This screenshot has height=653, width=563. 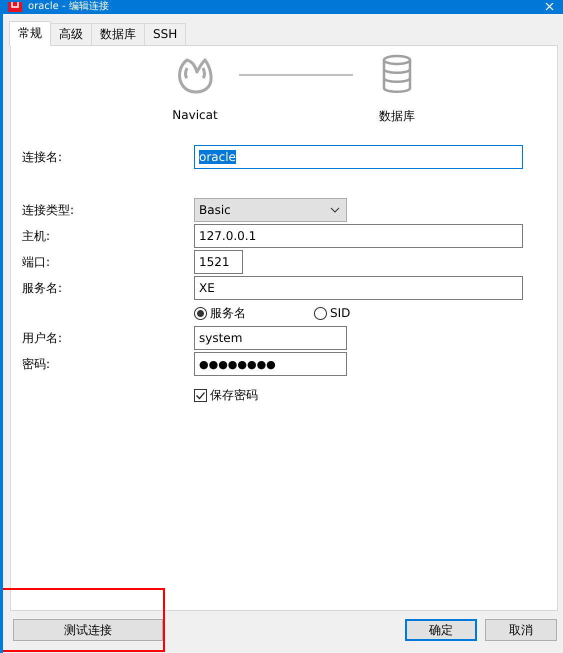 What do you see at coordinates (37, 364) in the screenshot?
I see `field-label: 密码:` at bounding box center [37, 364].